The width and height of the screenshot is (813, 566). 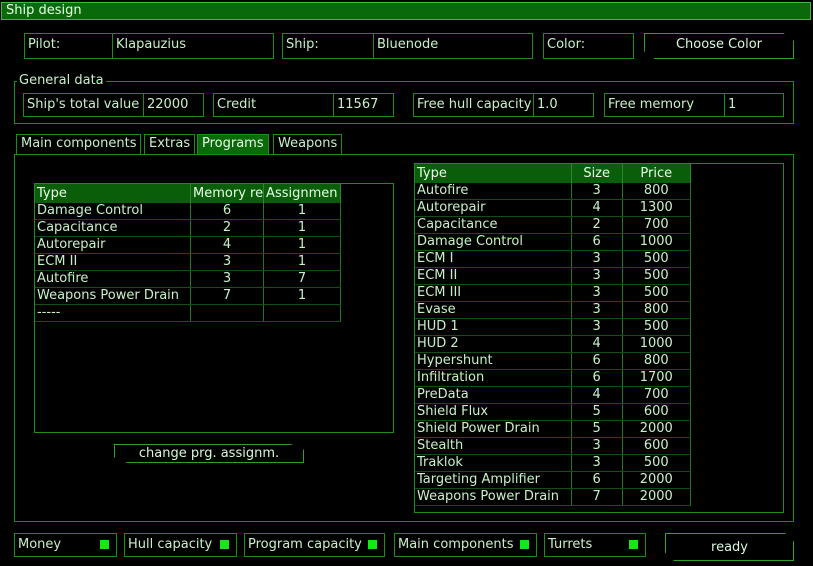 What do you see at coordinates (493, 412) in the screenshot?
I see `catalog-type-cell: Shield Flux` at bounding box center [493, 412].